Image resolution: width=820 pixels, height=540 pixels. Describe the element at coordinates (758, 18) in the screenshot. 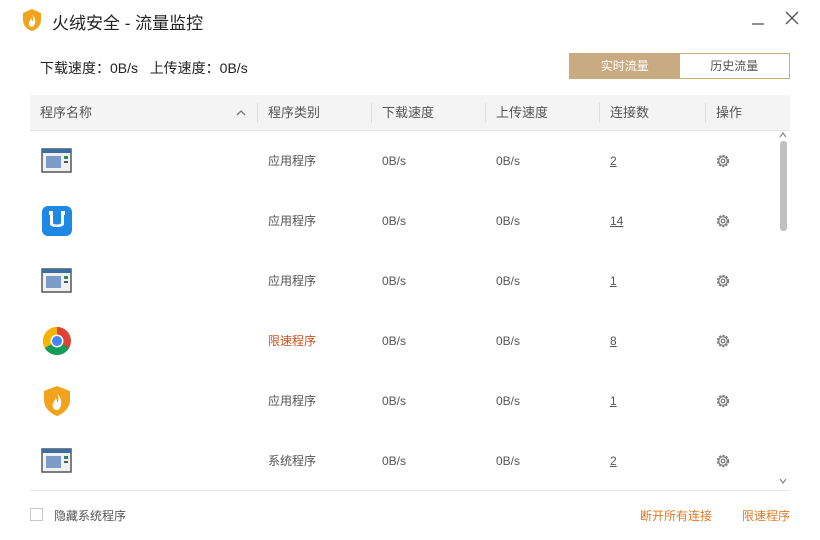

I see `minimize-icon` at that location.